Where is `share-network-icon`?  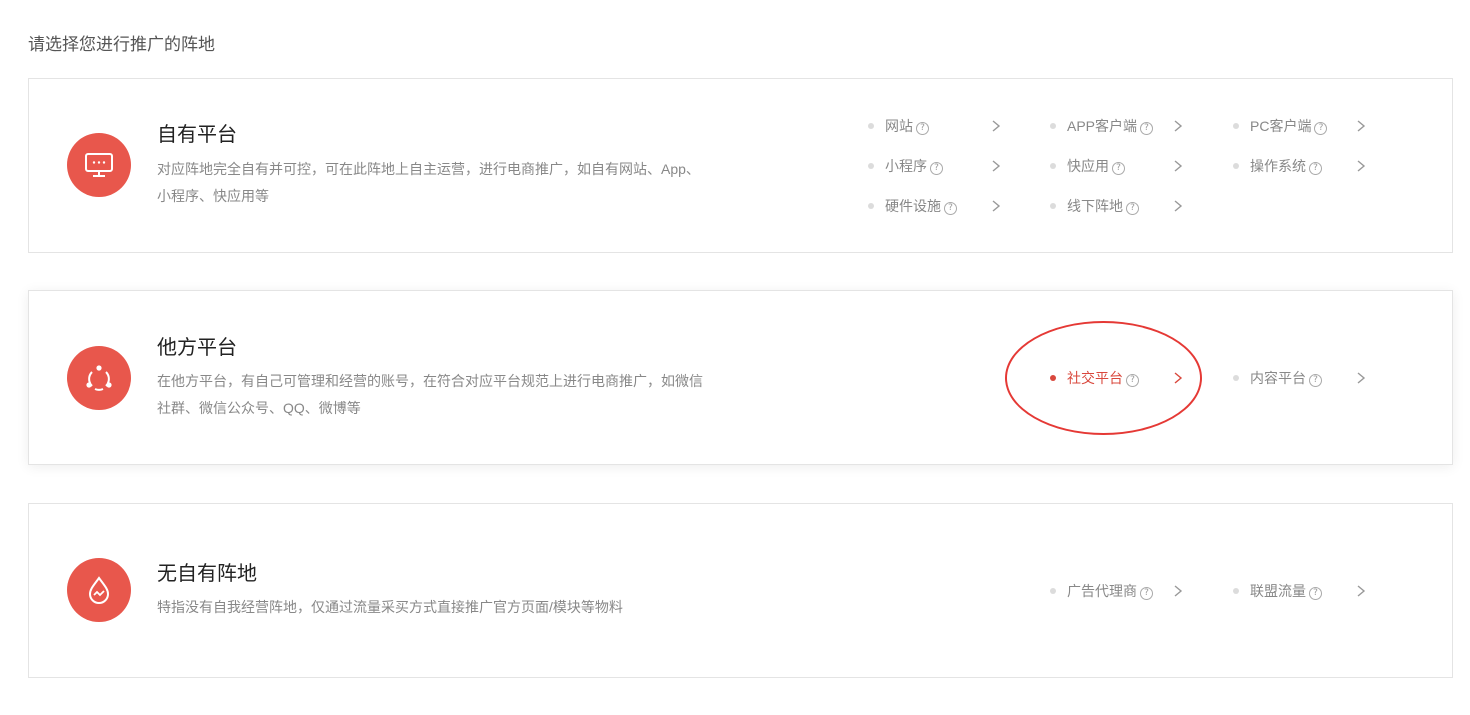 share-network-icon is located at coordinates (99, 378).